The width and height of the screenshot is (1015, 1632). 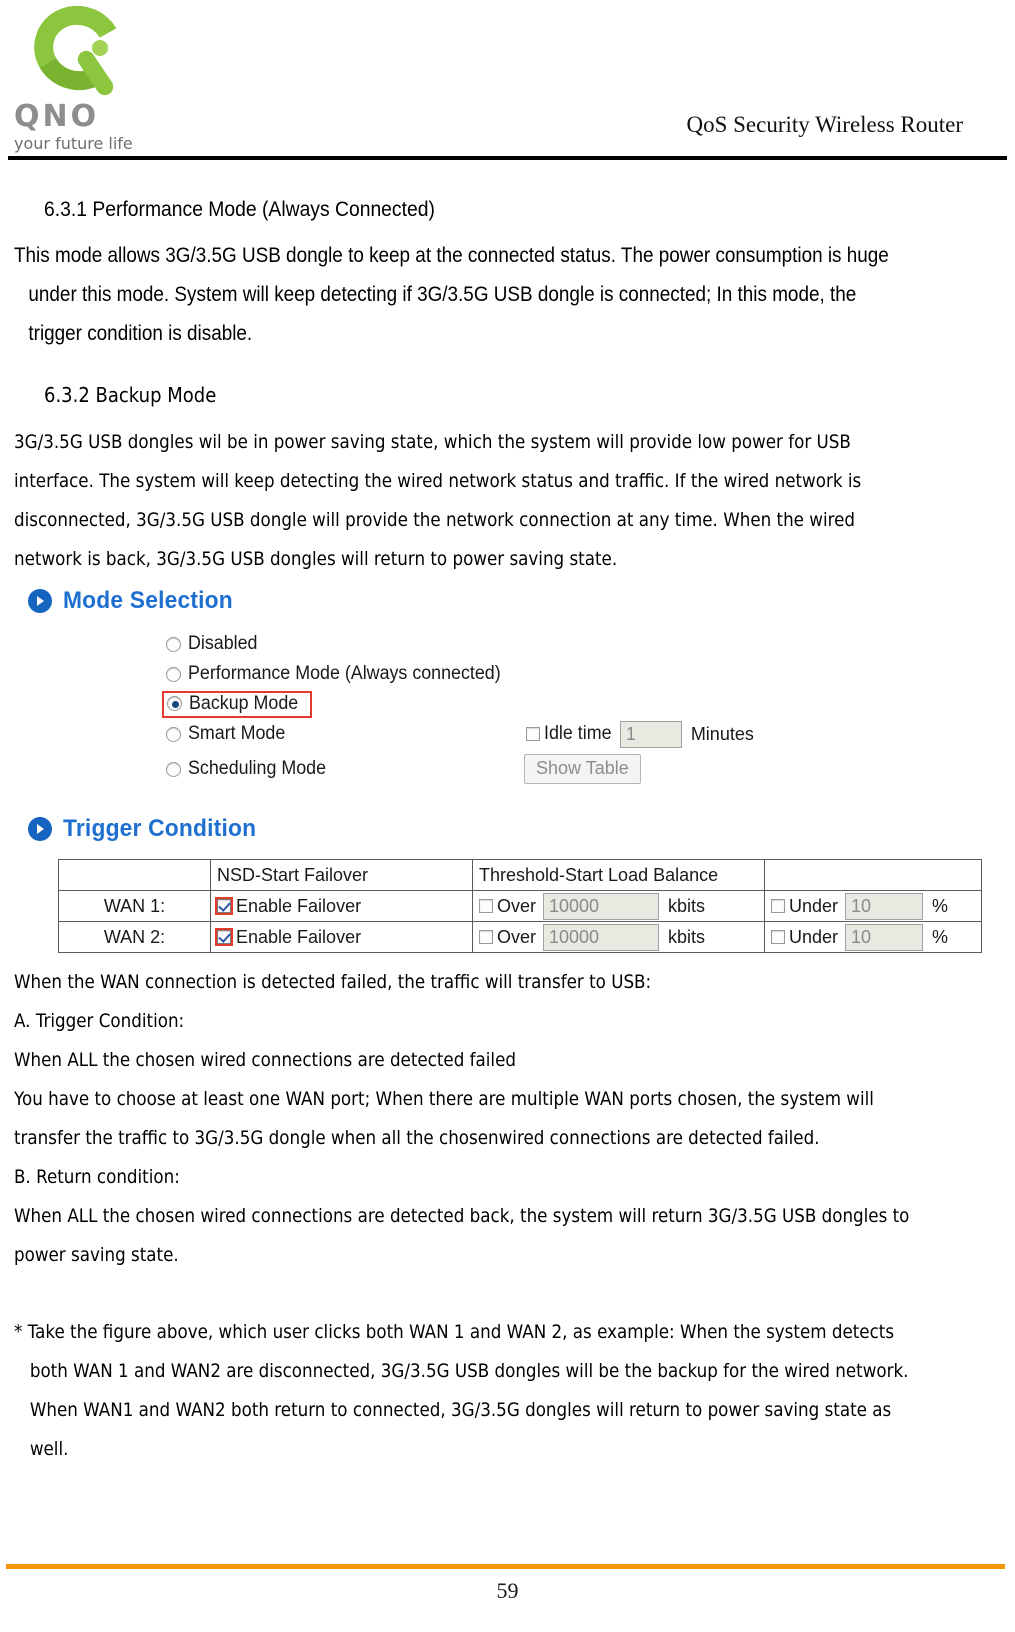 I want to click on qno-logo: QNO your future life, so click(x=87, y=77).